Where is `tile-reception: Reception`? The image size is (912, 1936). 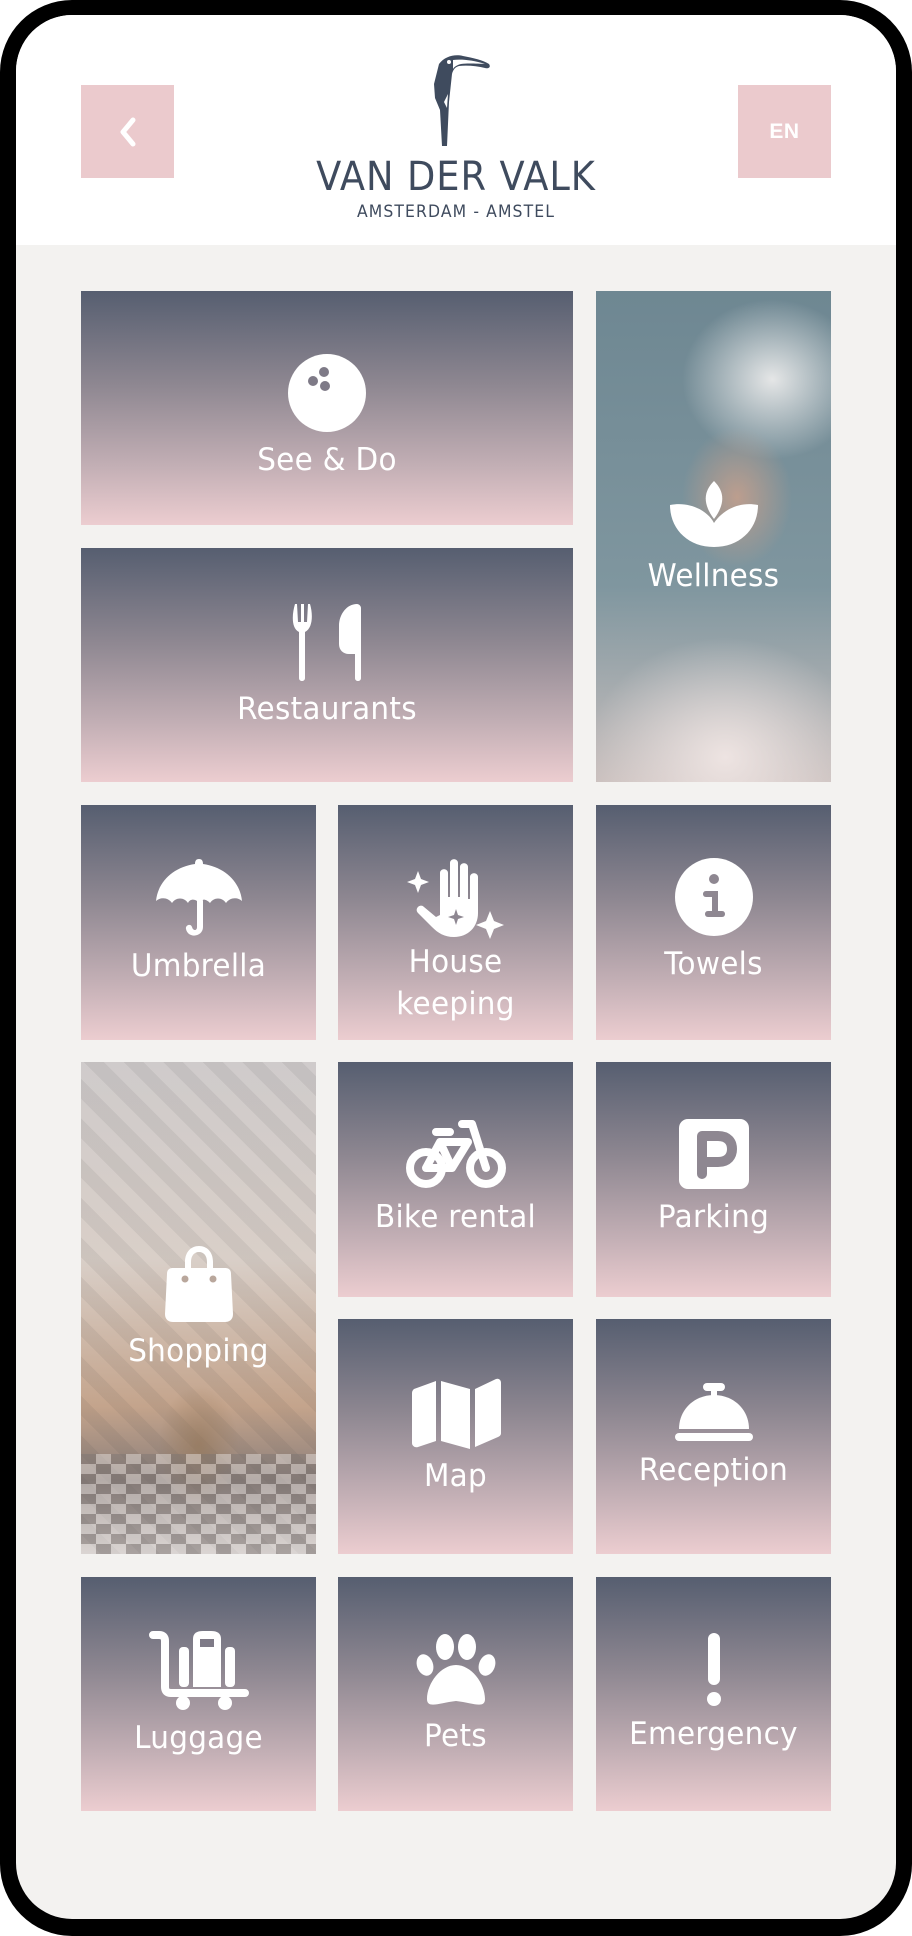
tile-reception: Reception is located at coordinates (713, 1436).